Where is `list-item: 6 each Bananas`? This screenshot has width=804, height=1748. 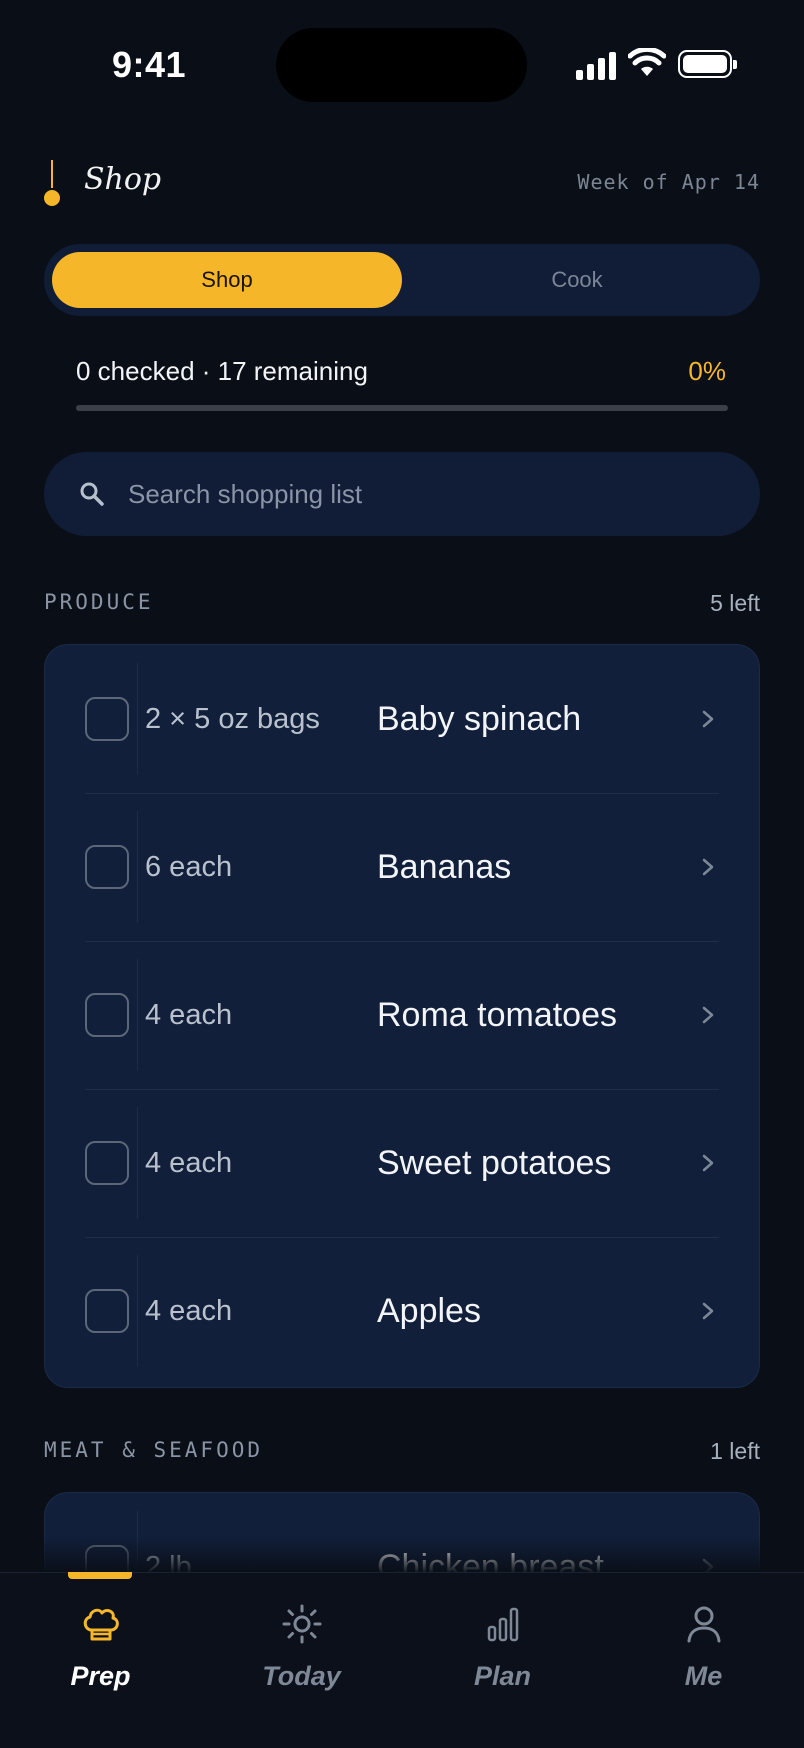 list-item: 6 each Bananas is located at coordinates (402, 867).